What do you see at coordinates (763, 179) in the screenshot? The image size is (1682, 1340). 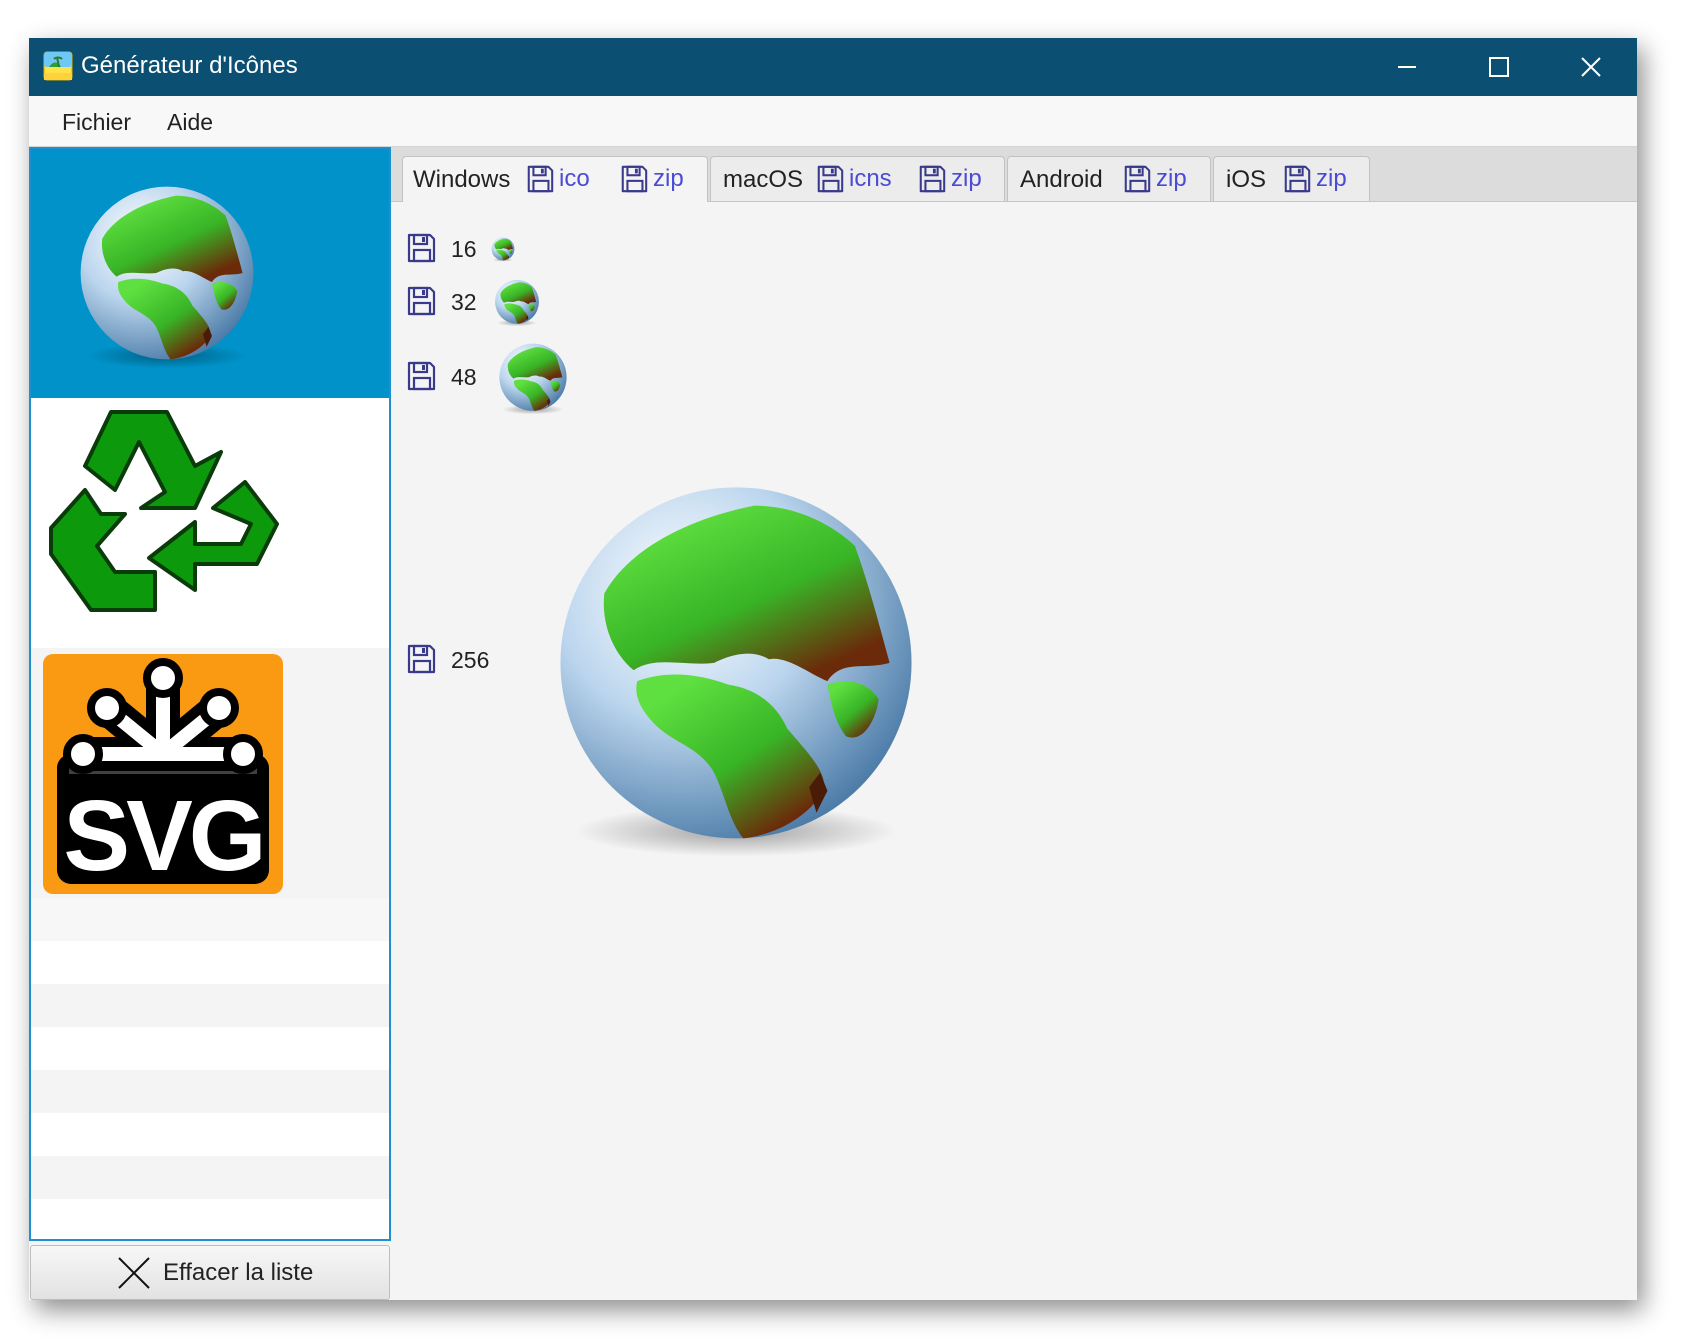 I see `tab-label: macOS` at bounding box center [763, 179].